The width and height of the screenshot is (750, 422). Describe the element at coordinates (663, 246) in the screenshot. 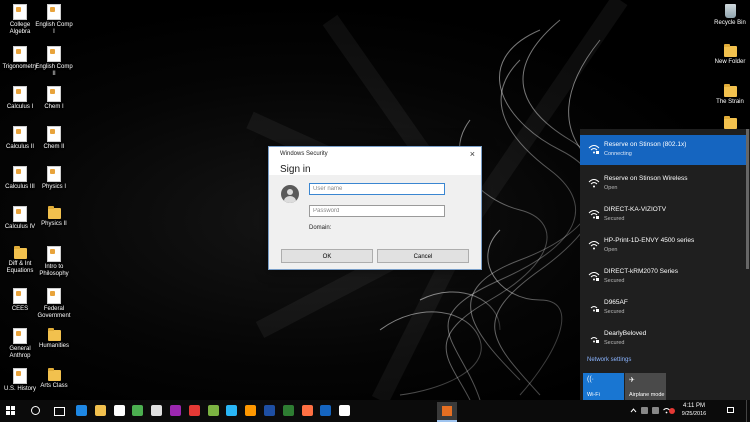

I see `network-item: HP-Print-1D-ENVY 4500 series Open` at that location.